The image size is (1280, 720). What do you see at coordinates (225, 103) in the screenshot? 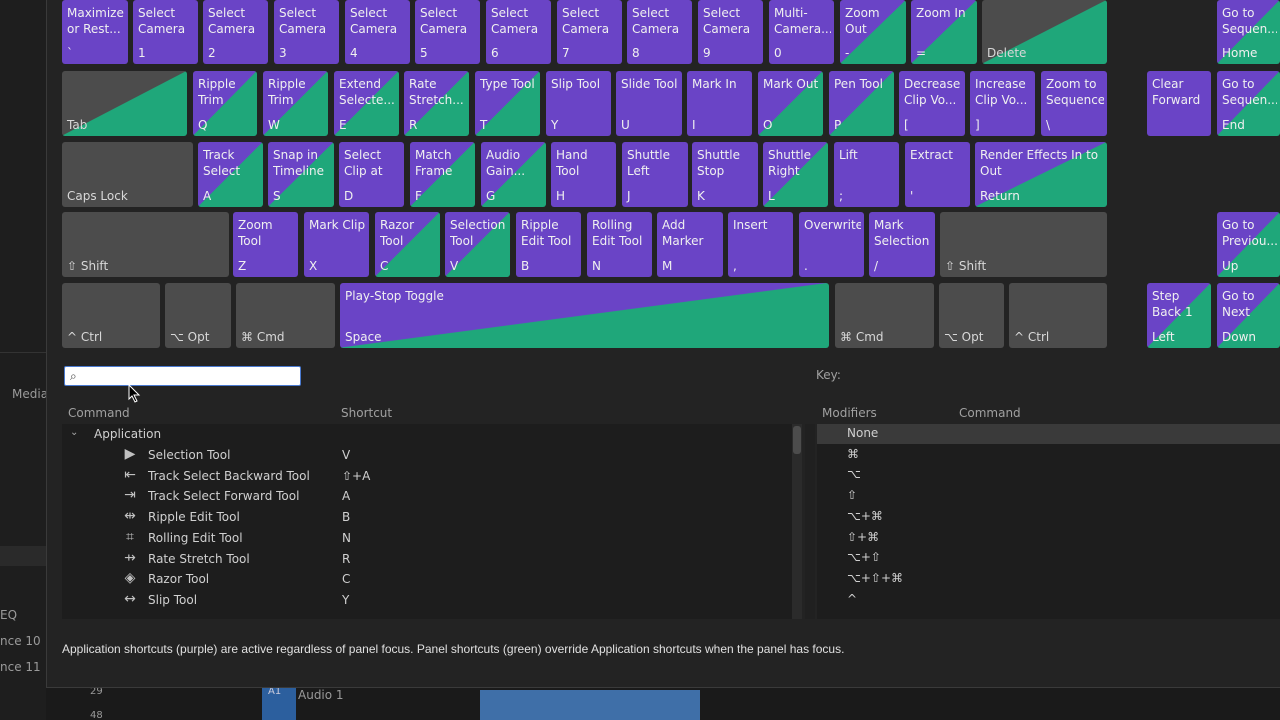
I see `key-q: Ripple Trim Q` at bounding box center [225, 103].